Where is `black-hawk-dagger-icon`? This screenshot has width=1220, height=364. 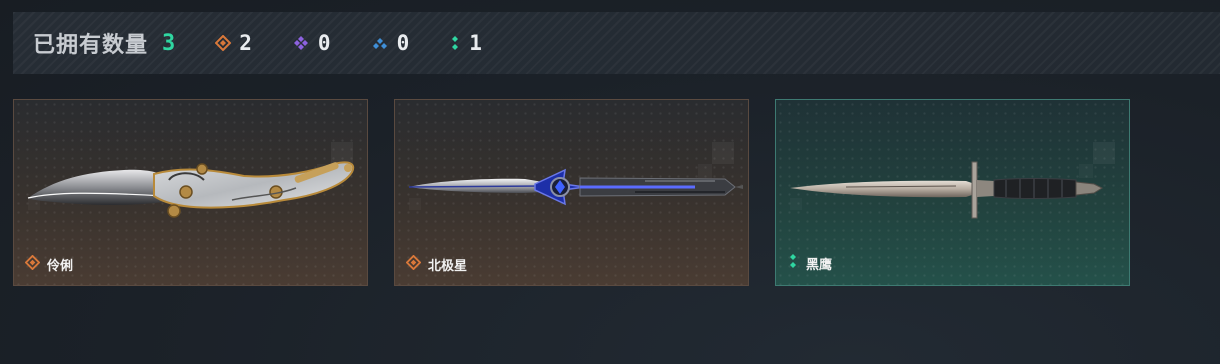
black-hawk-dagger-icon is located at coordinates (947, 190).